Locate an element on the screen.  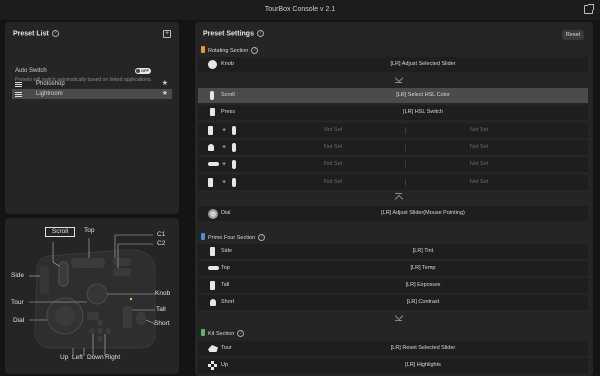
knob-label: Knob is located at coordinates (162, 293).